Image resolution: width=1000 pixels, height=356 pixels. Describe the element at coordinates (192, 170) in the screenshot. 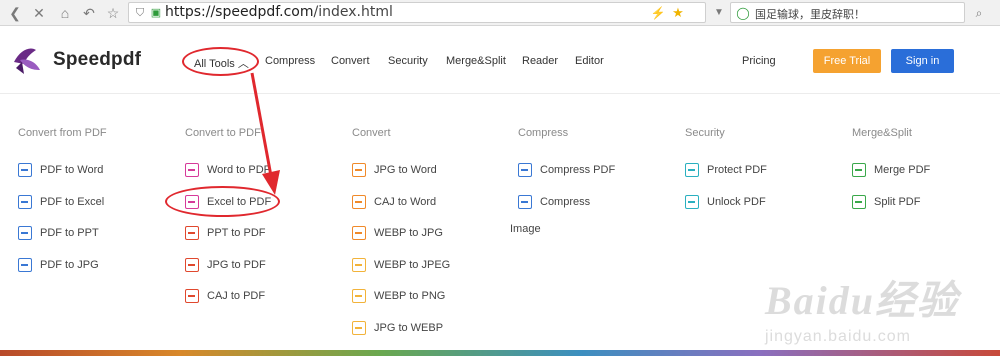

I see `word-to-pdf-icon` at that location.